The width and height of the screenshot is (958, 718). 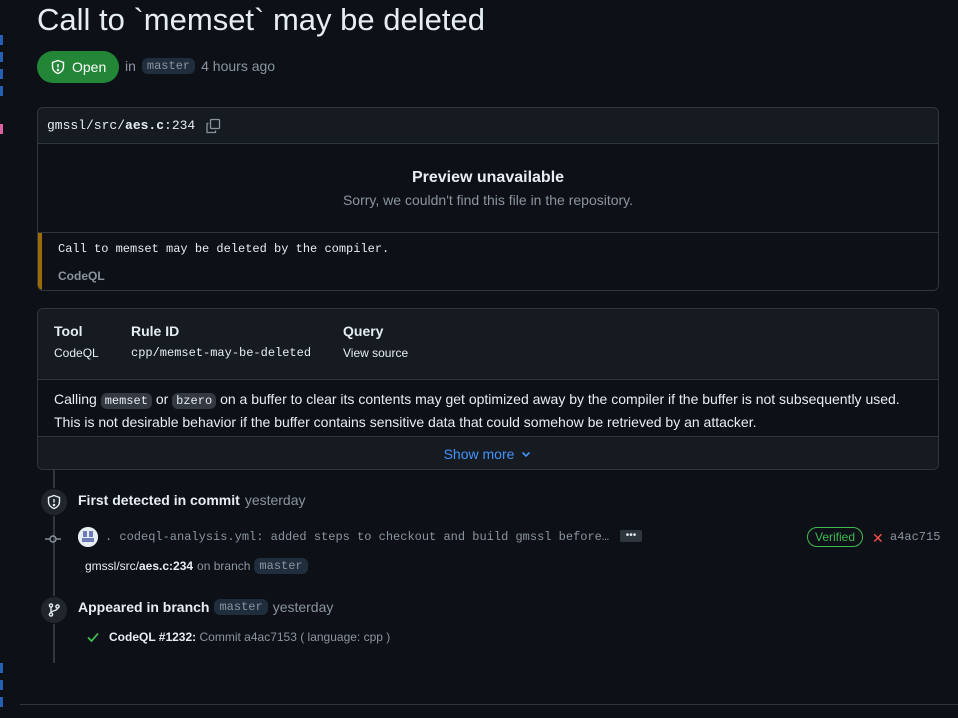 I want to click on tool-column: Tool CodeQL, so click(x=76, y=341).